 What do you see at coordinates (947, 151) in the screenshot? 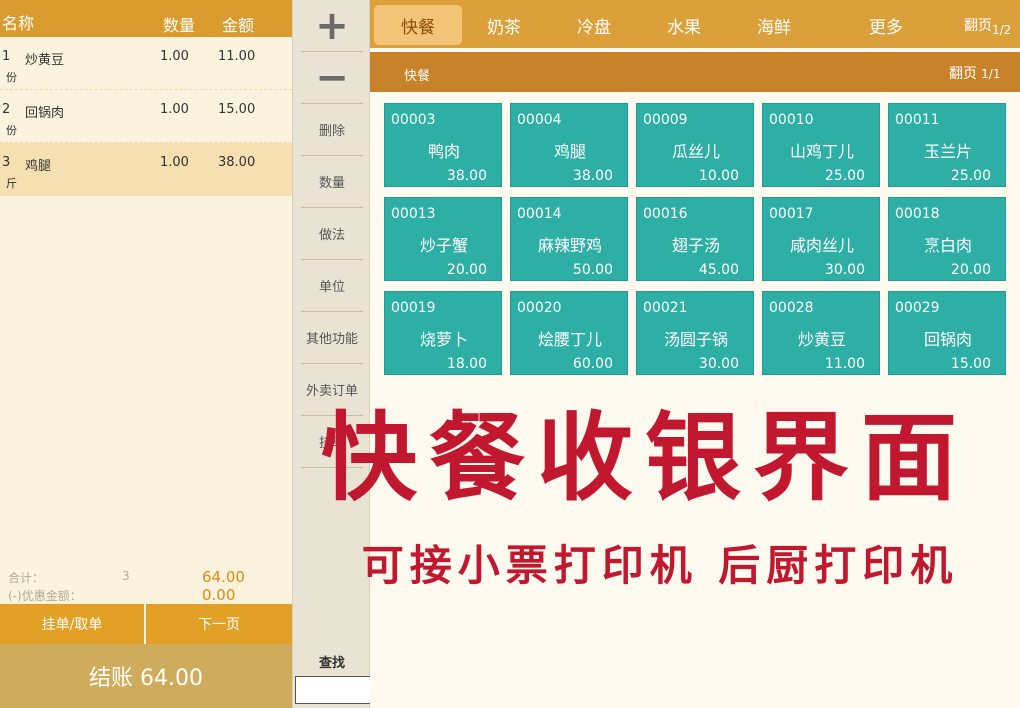
I see `product-name: 玉兰片` at bounding box center [947, 151].